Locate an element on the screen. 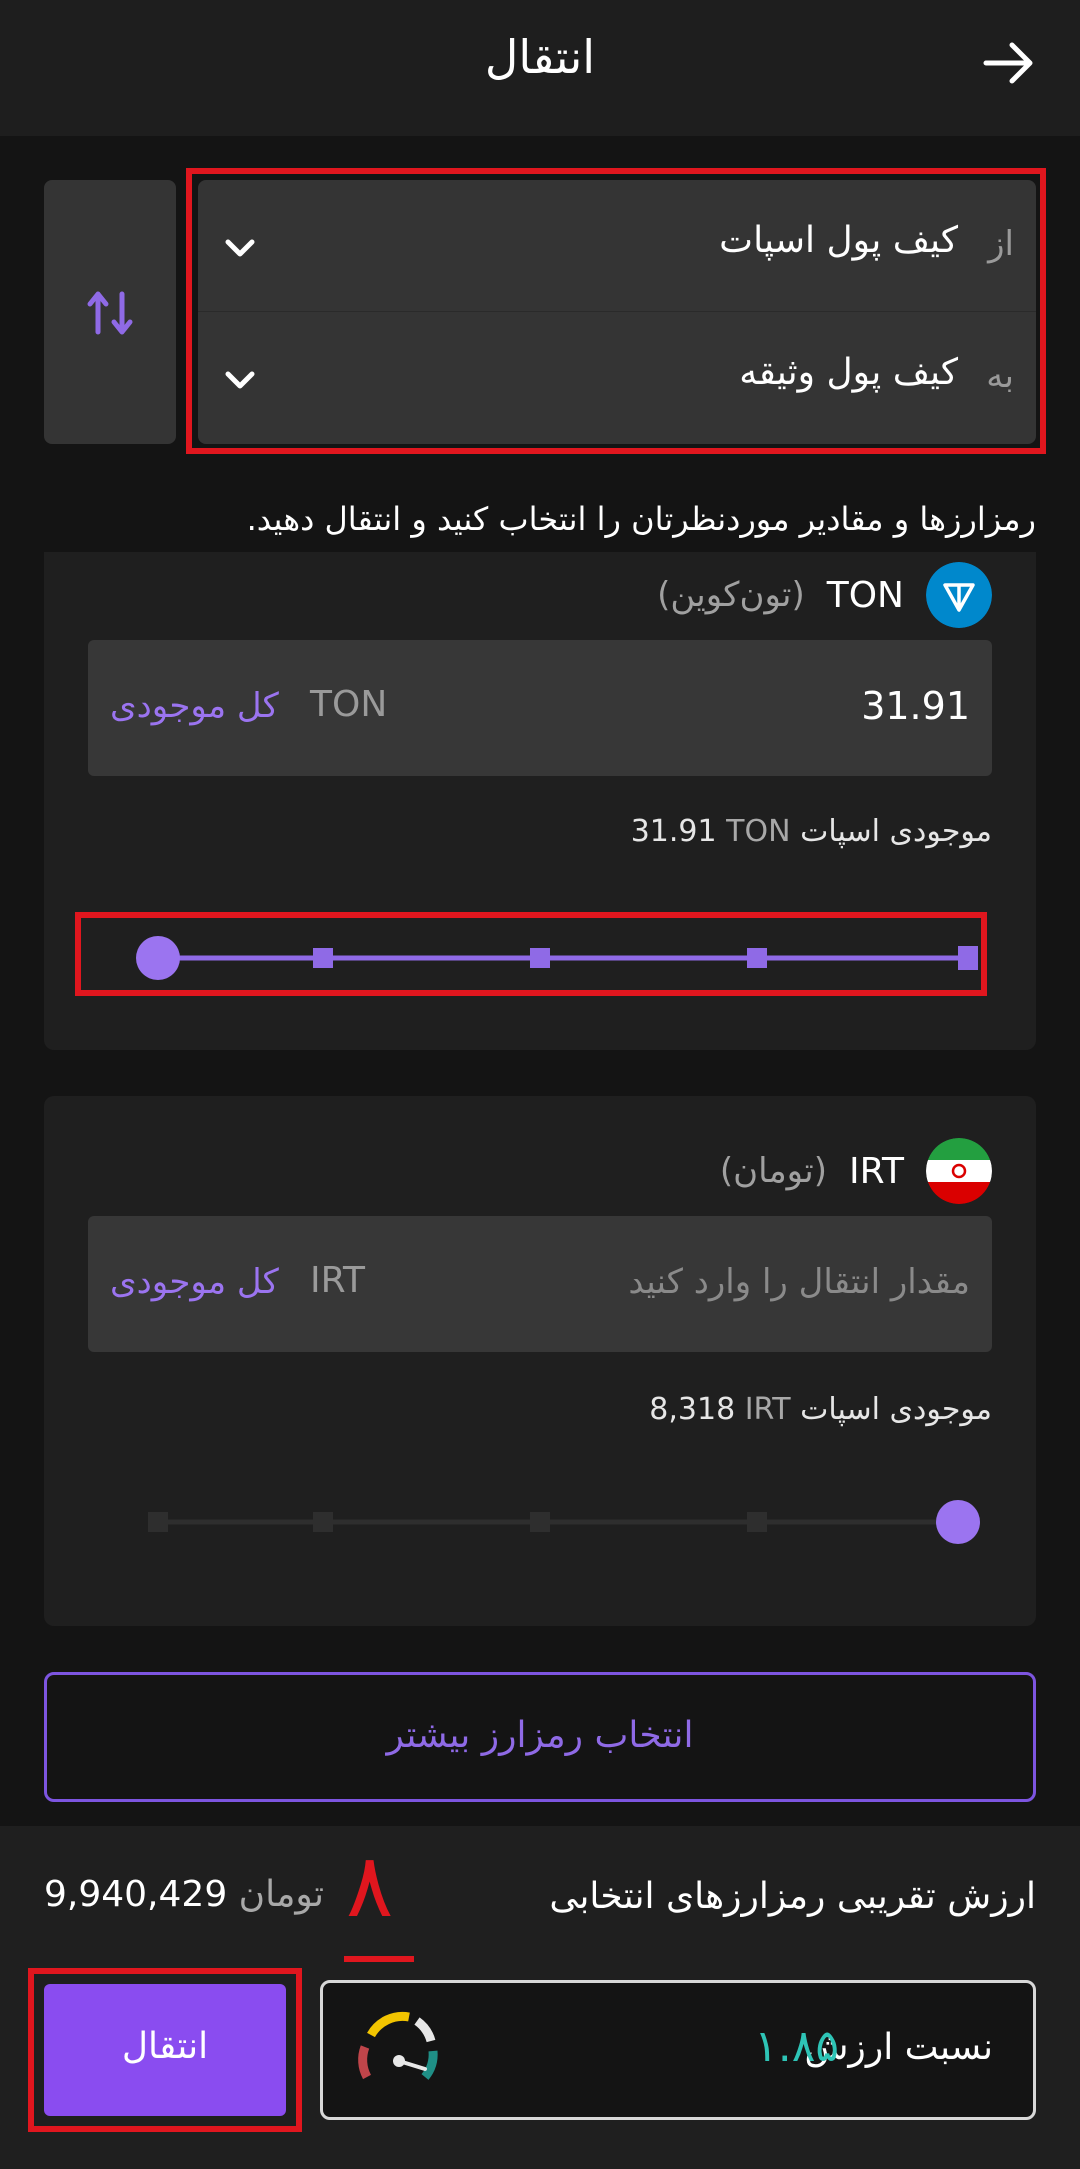 This screenshot has height=2169, width=1080. spot-balance: موجودی اسپات 8,318 IRT is located at coordinates (820, 1409).